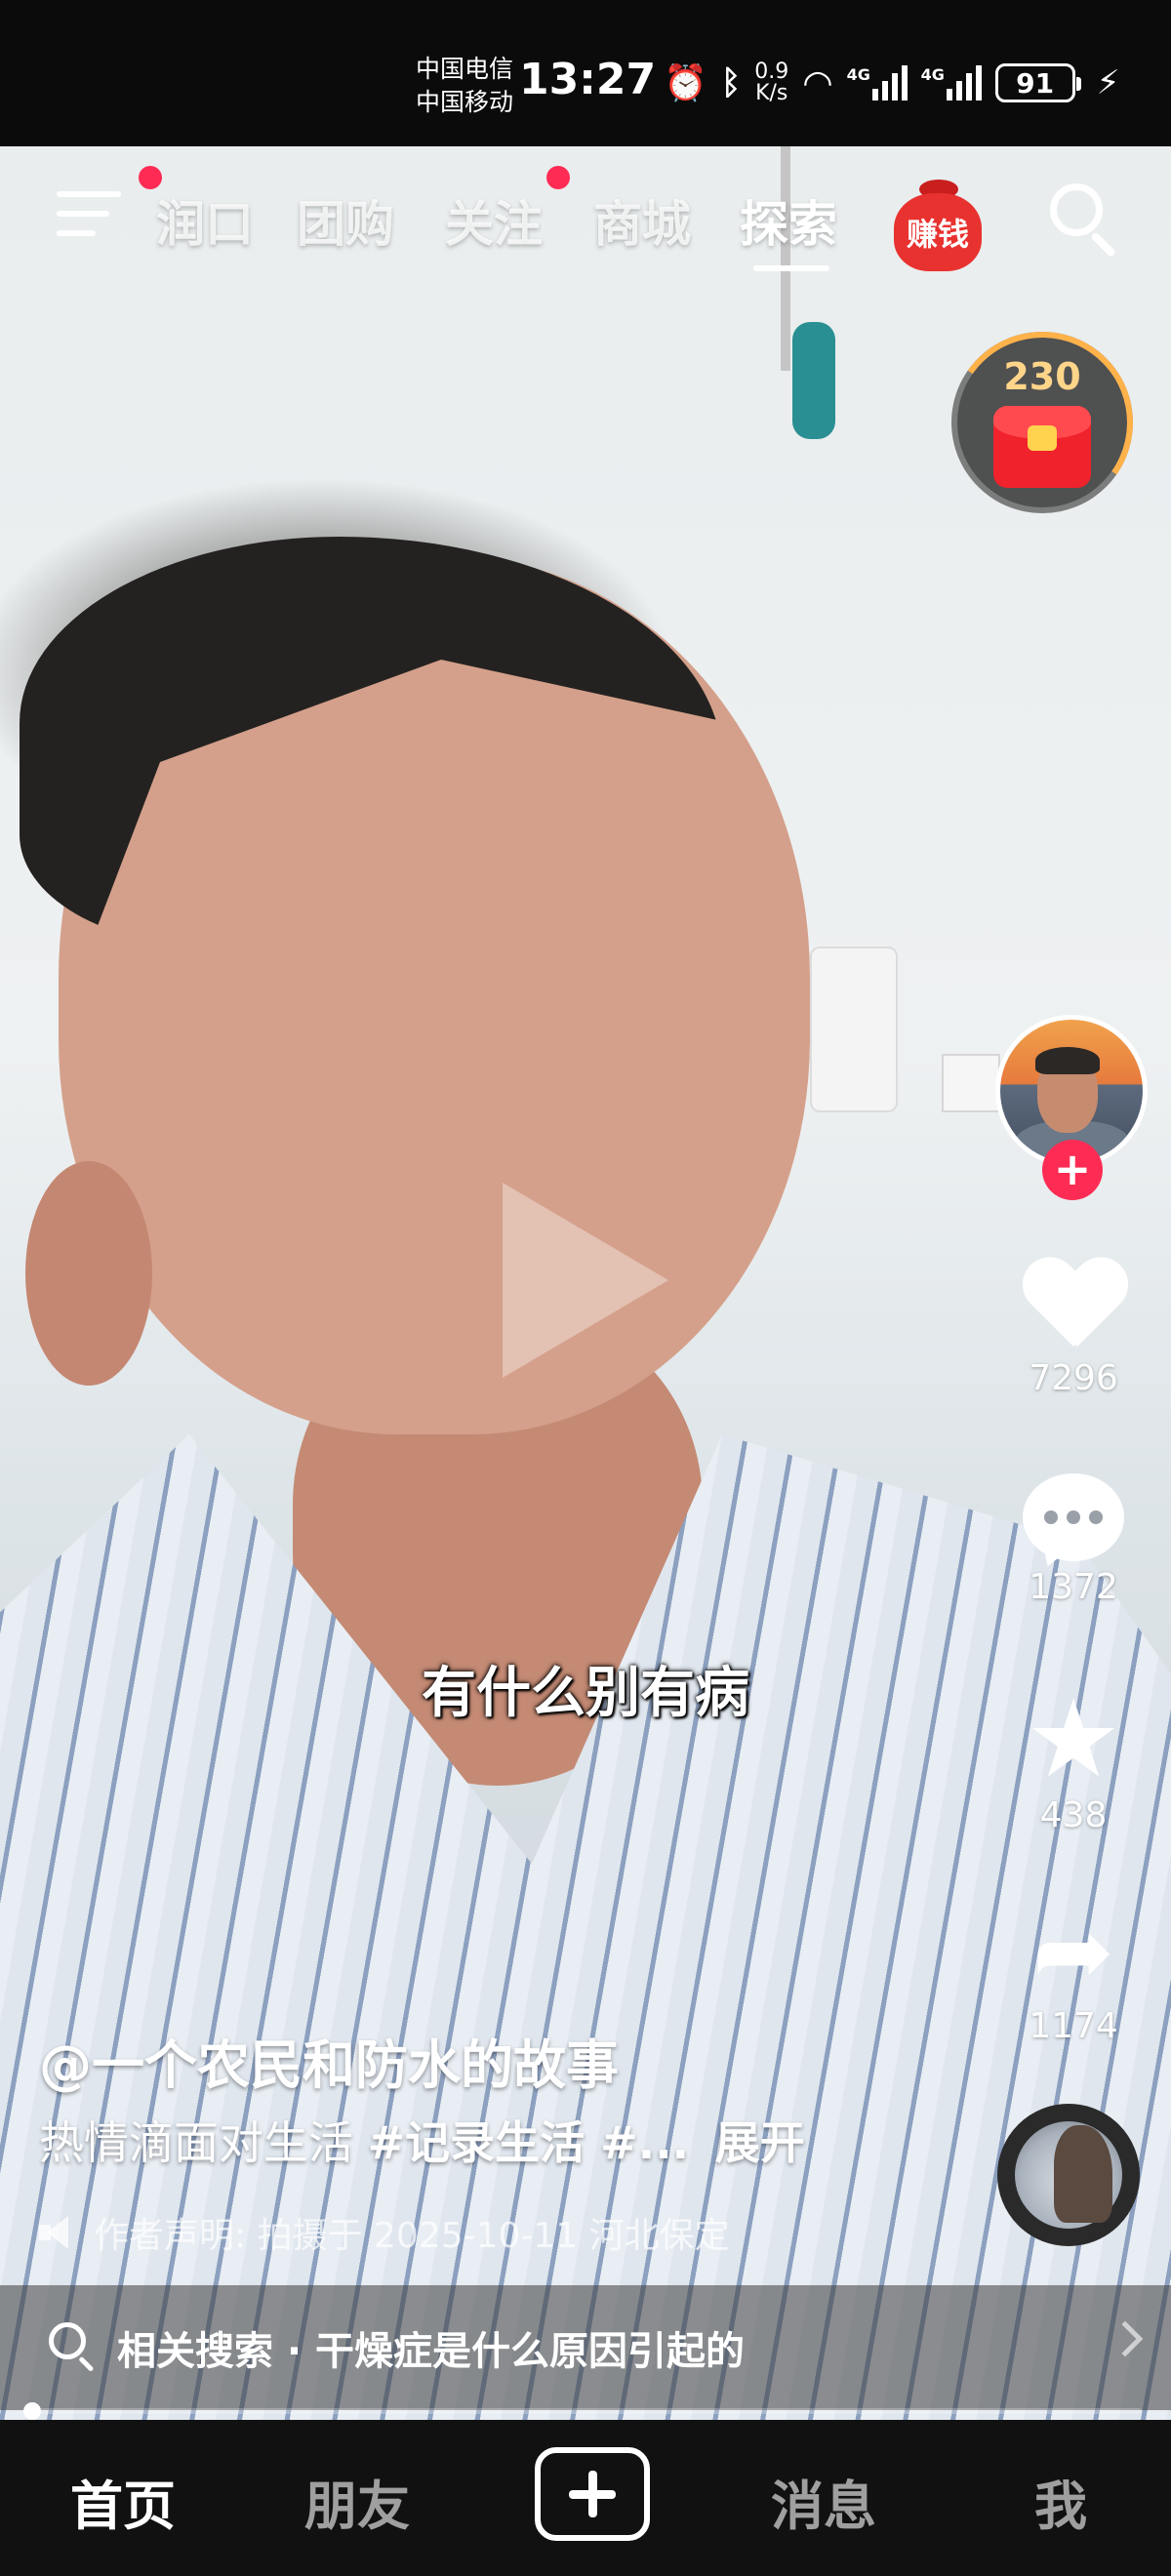 The width and height of the screenshot is (1171, 2576). Describe the element at coordinates (412, 2236) in the screenshot. I see `declaration-text: 作者声明: 拍摄于 2025-10-11 河北保定` at that location.